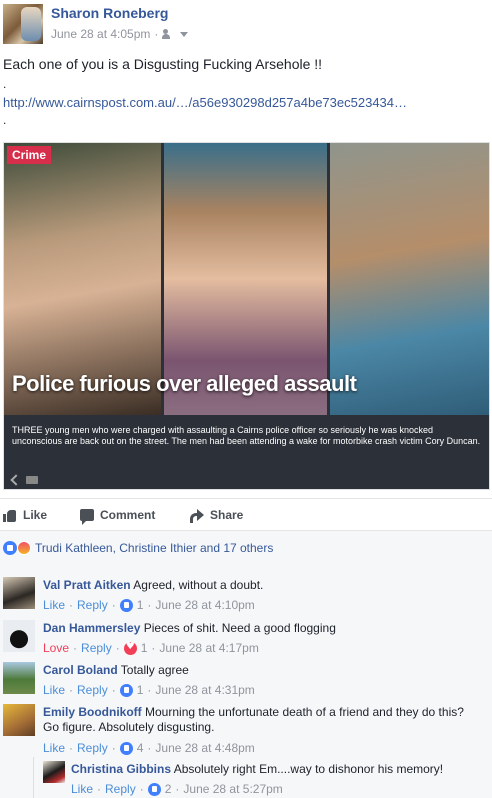 This screenshot has width=492, height=798. What do you see at coordinates (204, 748) in the screenshot?
I see `comment-timestamp: June 28 at 4:48pm` at bounding box center [204, 748].